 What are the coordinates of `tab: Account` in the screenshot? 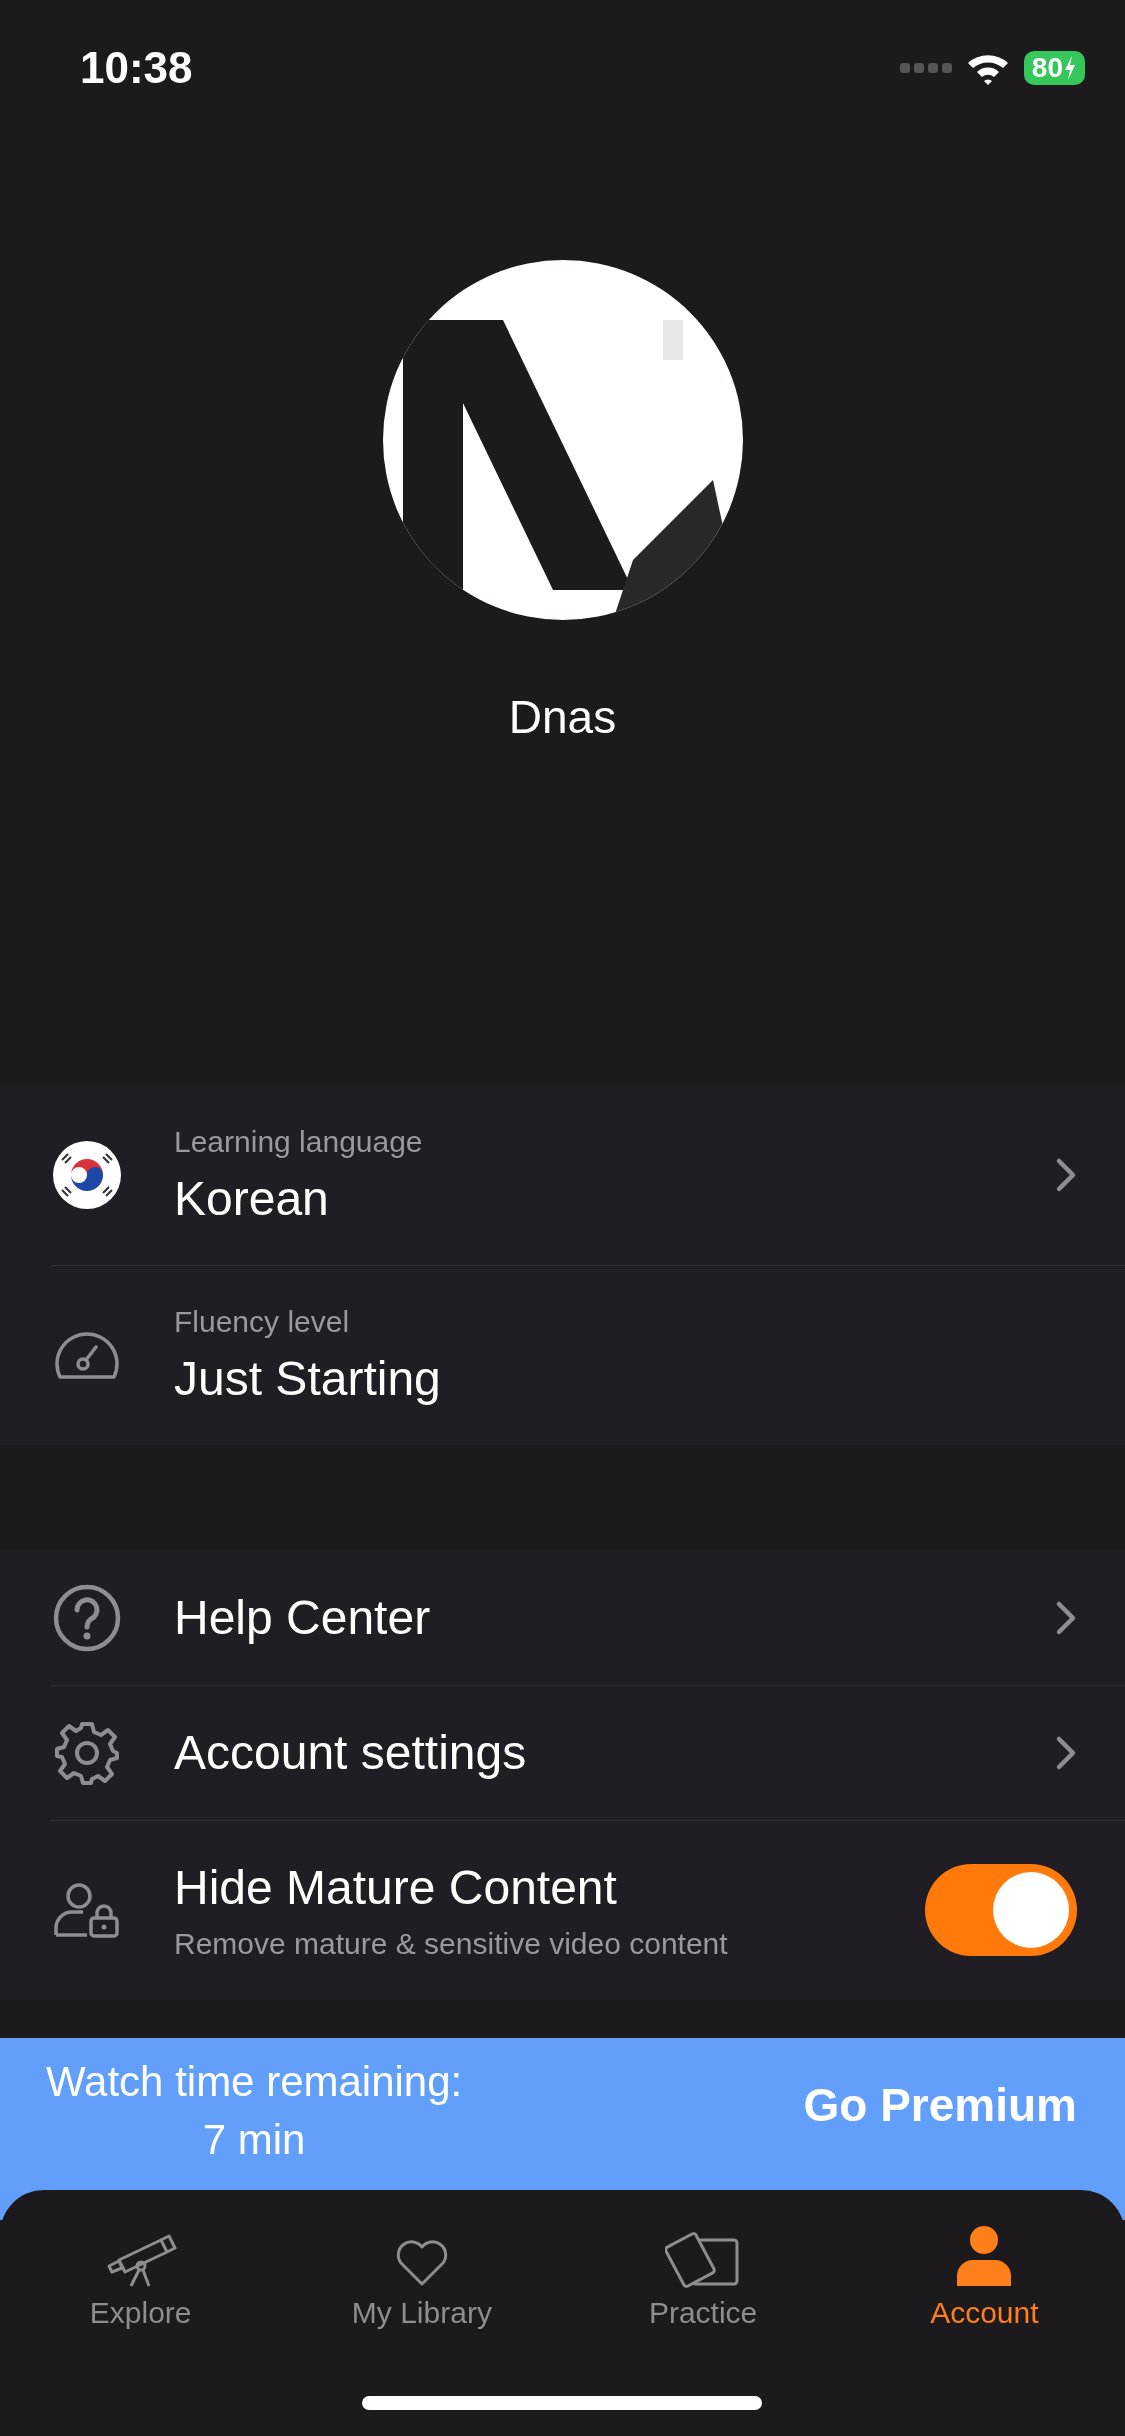 It's located at (984, 2270).